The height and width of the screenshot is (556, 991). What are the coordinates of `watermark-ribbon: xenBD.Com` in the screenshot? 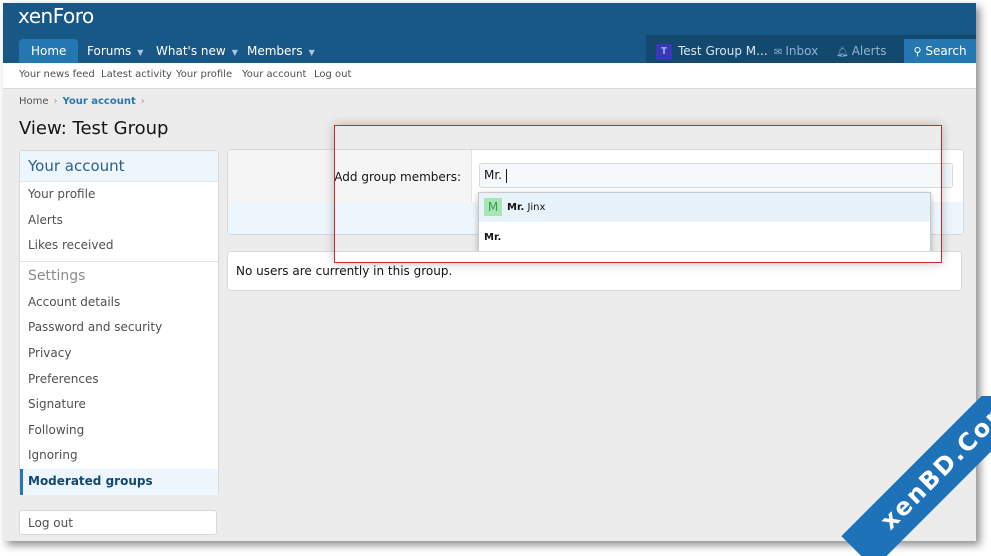 It's located at (911, 476).